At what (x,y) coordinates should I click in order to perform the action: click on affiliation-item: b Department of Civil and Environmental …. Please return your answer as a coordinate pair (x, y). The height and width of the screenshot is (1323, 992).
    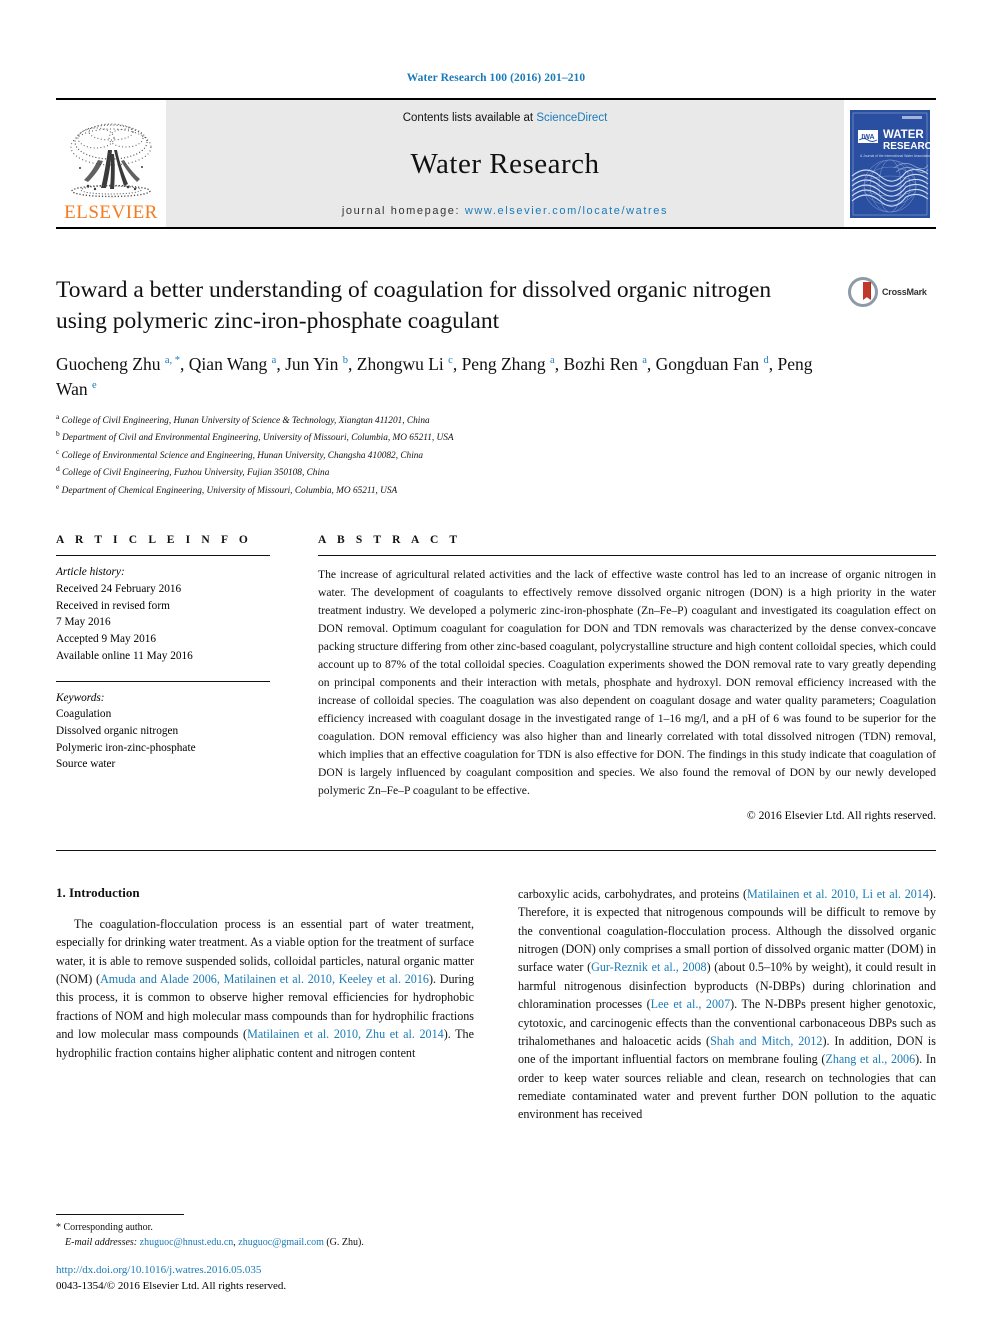
    Looking at the image, I should click on (255, 436).